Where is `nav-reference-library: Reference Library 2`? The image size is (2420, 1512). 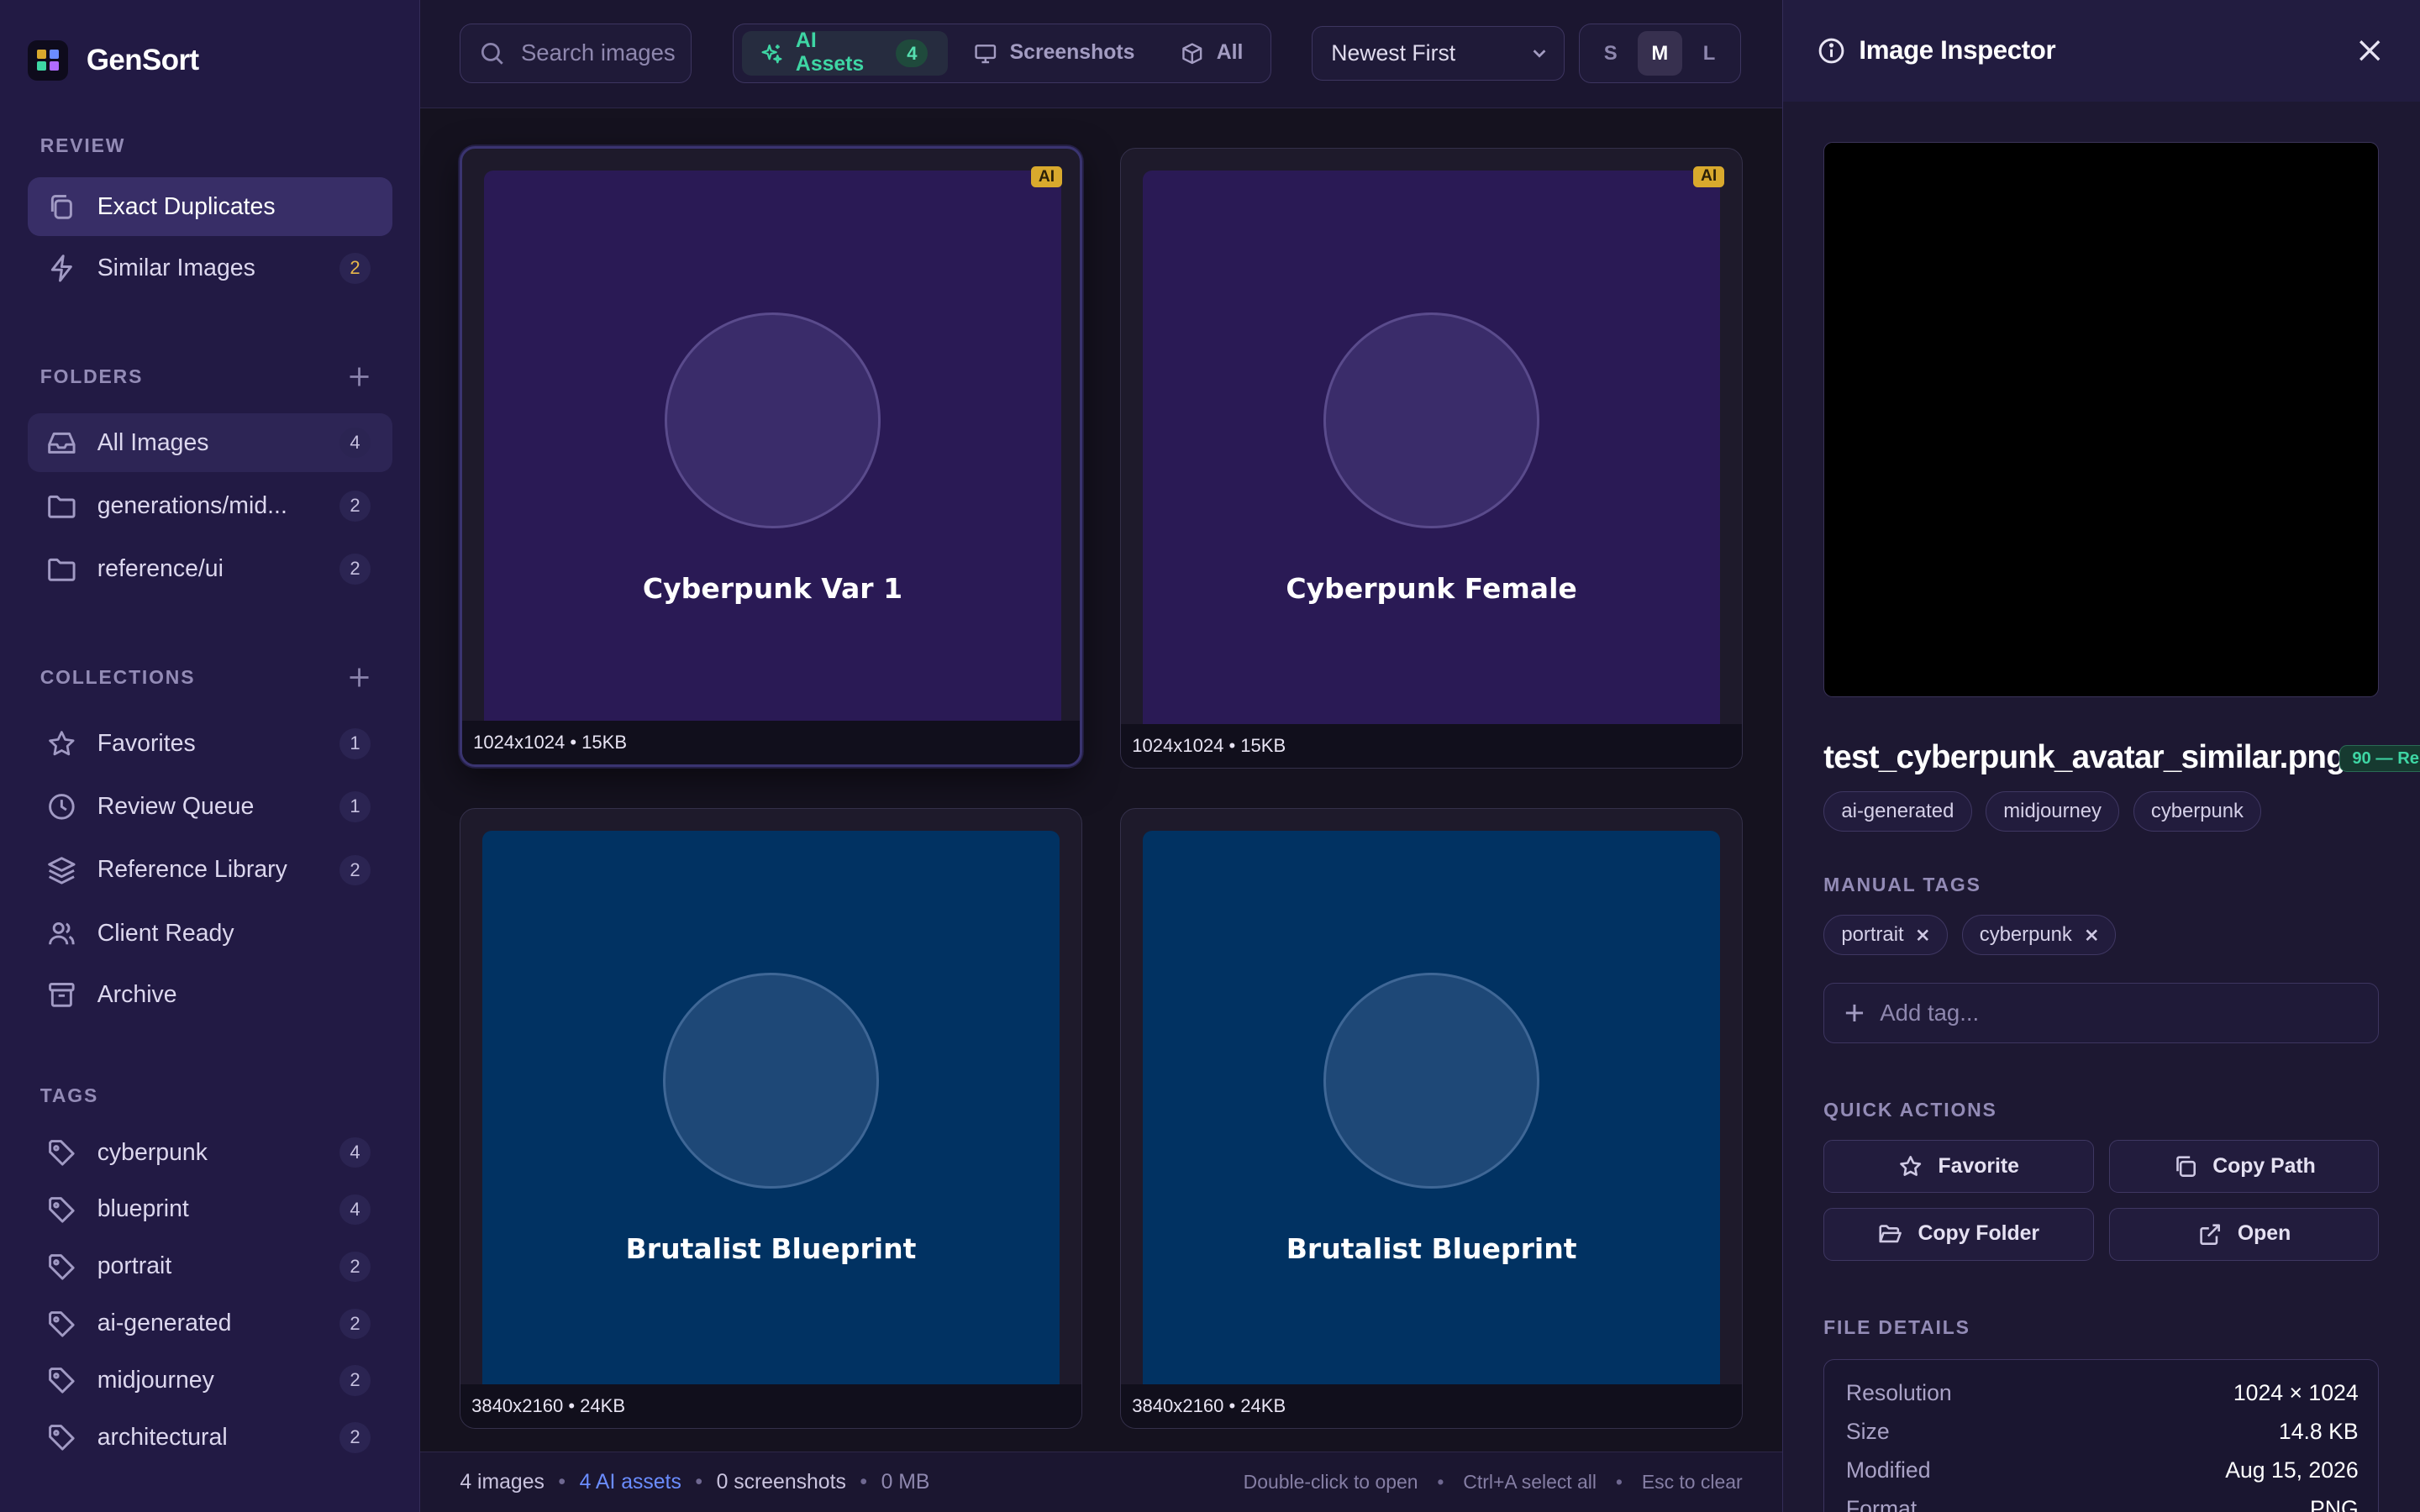
nav-reference-library: Reference Library 2 is located at coordinates (210, 870).